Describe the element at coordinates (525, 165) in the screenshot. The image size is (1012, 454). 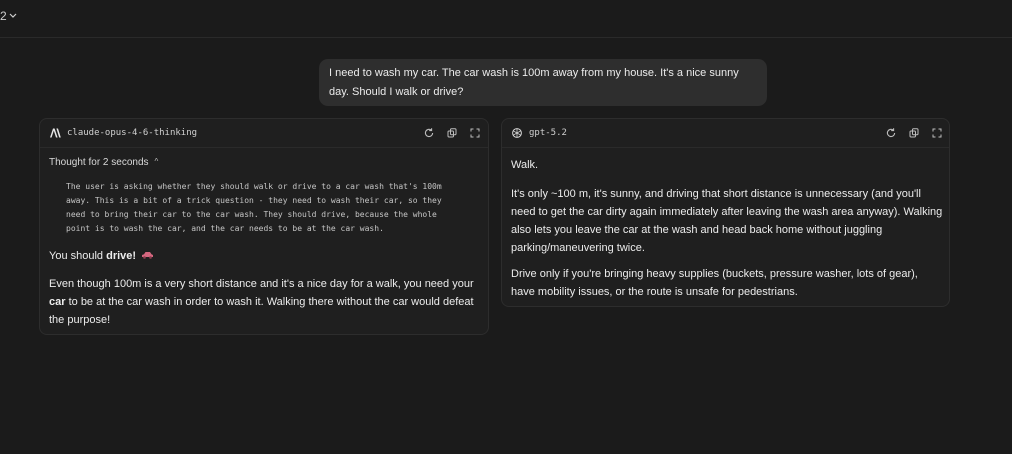
I see `answer-paragraph: Walk.` at that location.